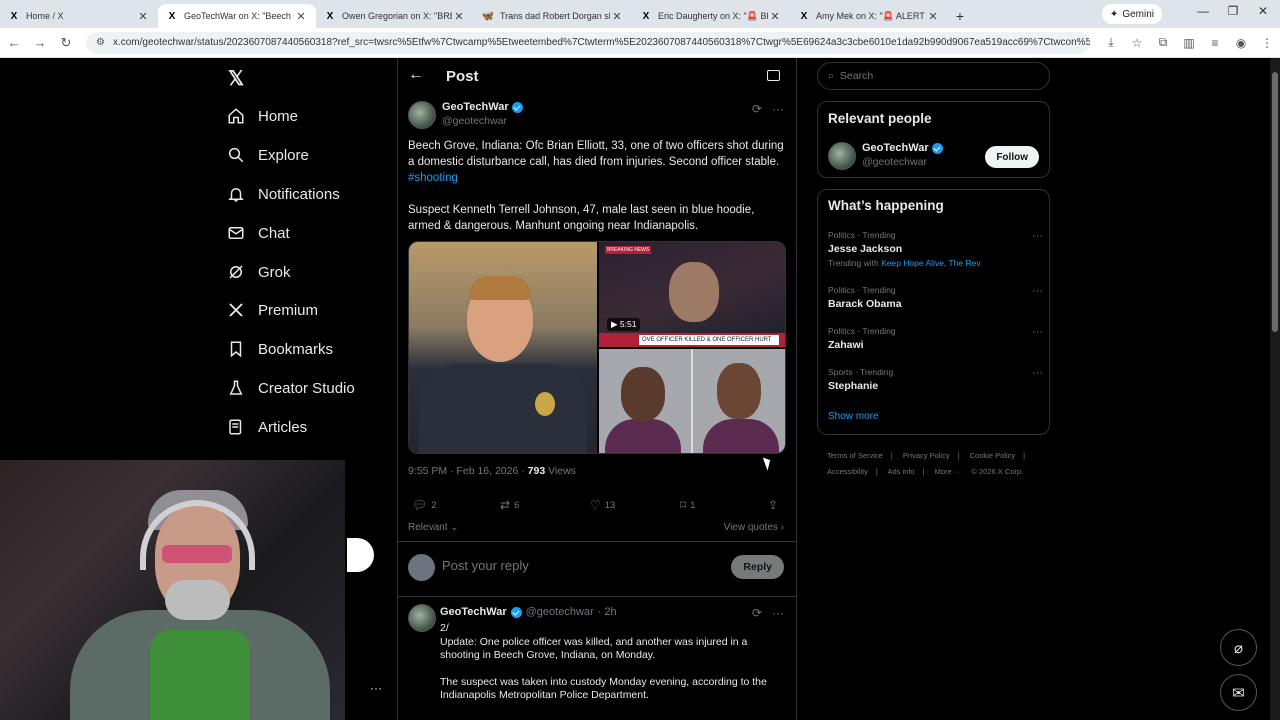 This screenshot has width=1280, height=720. What do you see at coordinates (433, 527) in the screenshot?
I see `sort-dropdown: Relevant ⌄` at bounding box center [433, 527].